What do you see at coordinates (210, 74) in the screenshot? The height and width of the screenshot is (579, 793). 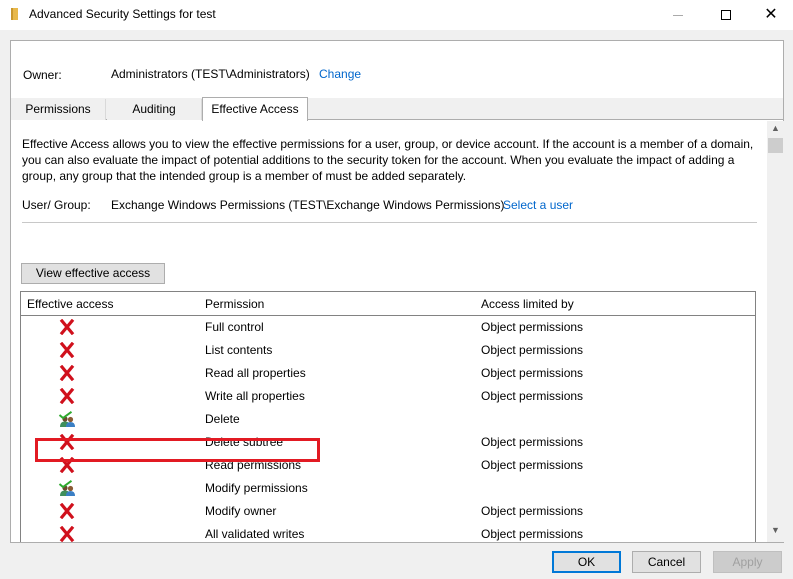 I see `owner-value: Administrators (TEST\Administrators)` at bounding box center [210, 74].